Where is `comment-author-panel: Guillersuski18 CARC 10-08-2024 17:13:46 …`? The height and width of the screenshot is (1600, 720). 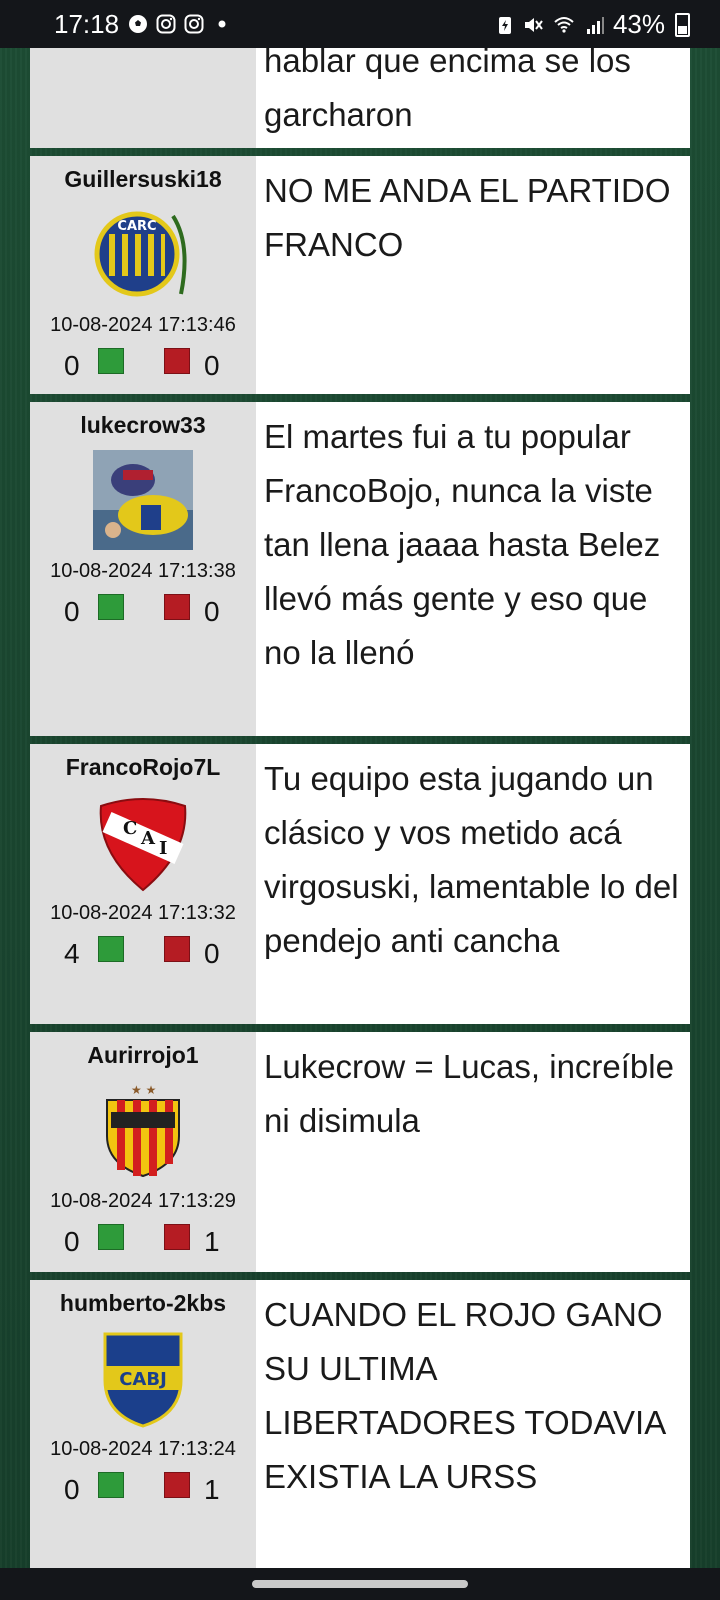
comment-author-panel: Guillersuski18 CARC 10-08-2024 17:13:46 … is located at coordinates (143, 275).